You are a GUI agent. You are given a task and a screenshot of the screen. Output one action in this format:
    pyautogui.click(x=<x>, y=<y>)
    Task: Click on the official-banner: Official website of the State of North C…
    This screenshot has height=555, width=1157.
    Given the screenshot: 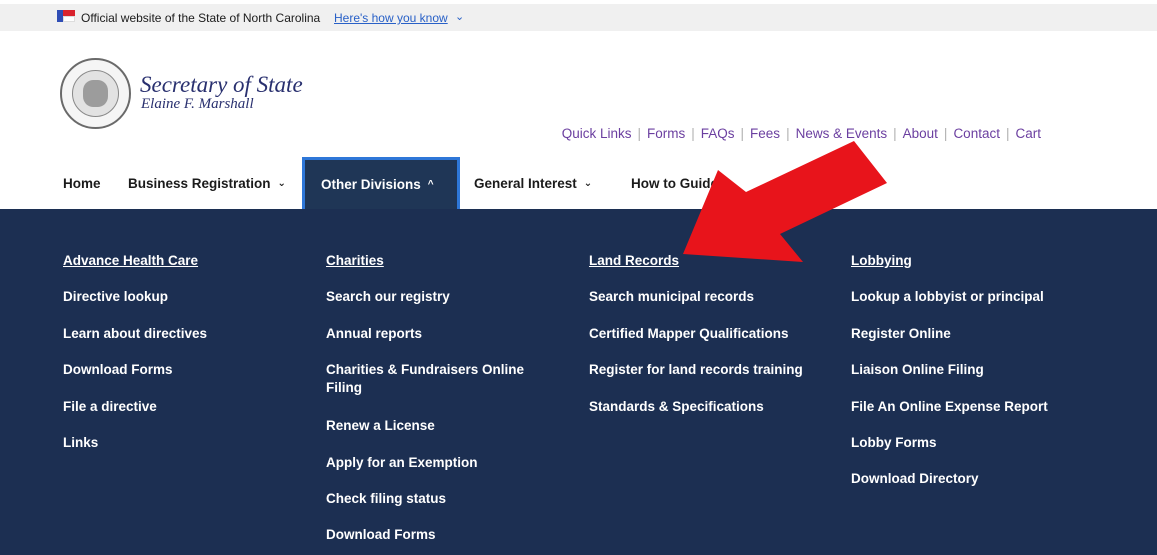 What is the action you would take?
    pyautogui.click(x=578, y=15)
    